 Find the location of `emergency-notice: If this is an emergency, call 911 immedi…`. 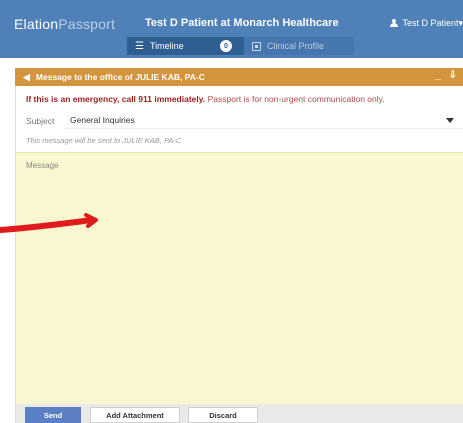

emergency-notice: If this is an emergency, call 911 immedi… is located at coordinates (205, 99).